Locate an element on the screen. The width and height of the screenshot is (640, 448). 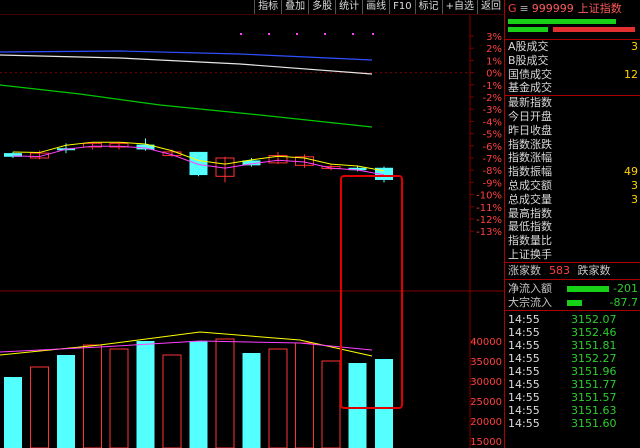
volume-axis-label: 20000 is located at coordinates (486, 422).